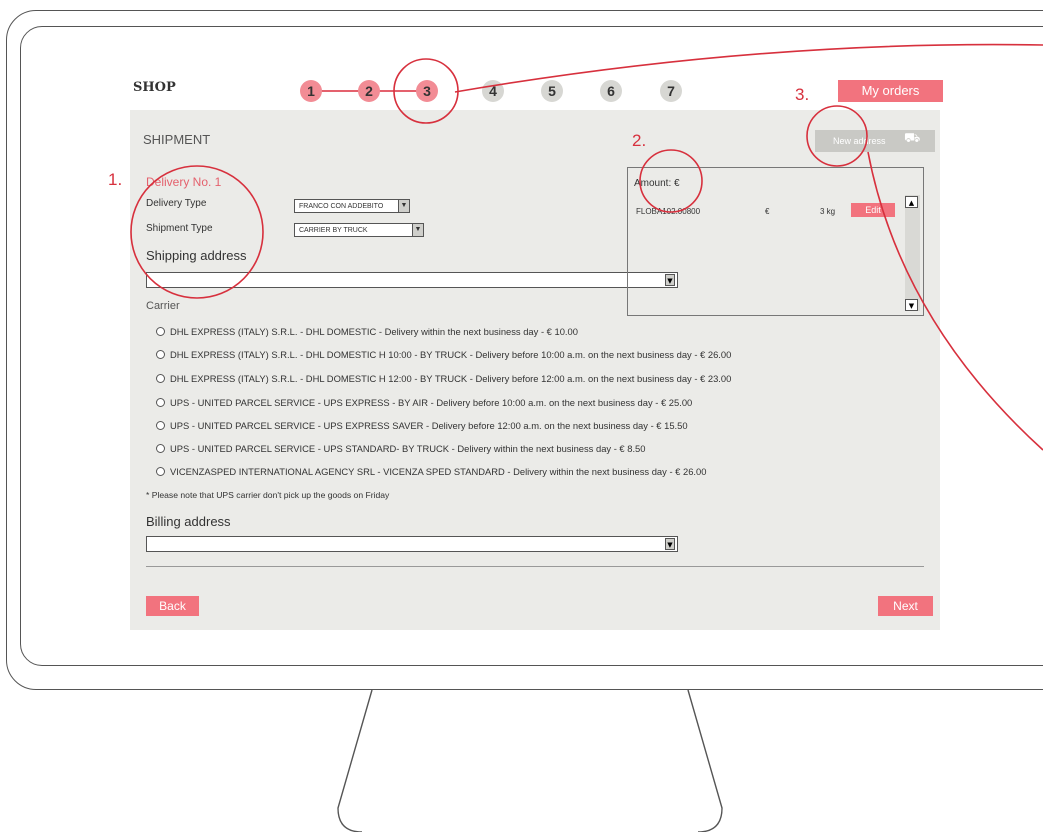  I want to click on step-6: 6, so click(611, 91).